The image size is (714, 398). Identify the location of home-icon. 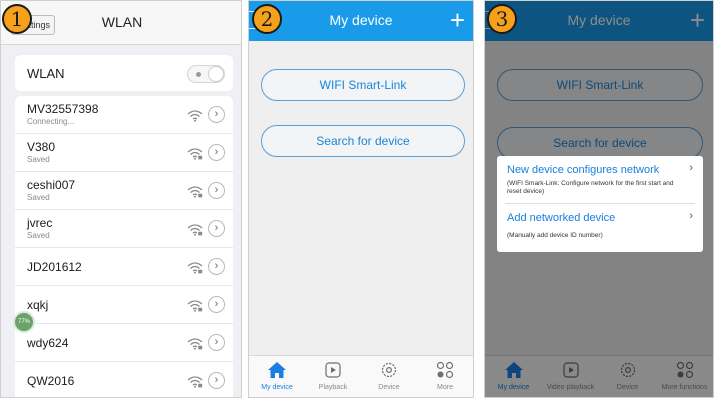
(277, 370).